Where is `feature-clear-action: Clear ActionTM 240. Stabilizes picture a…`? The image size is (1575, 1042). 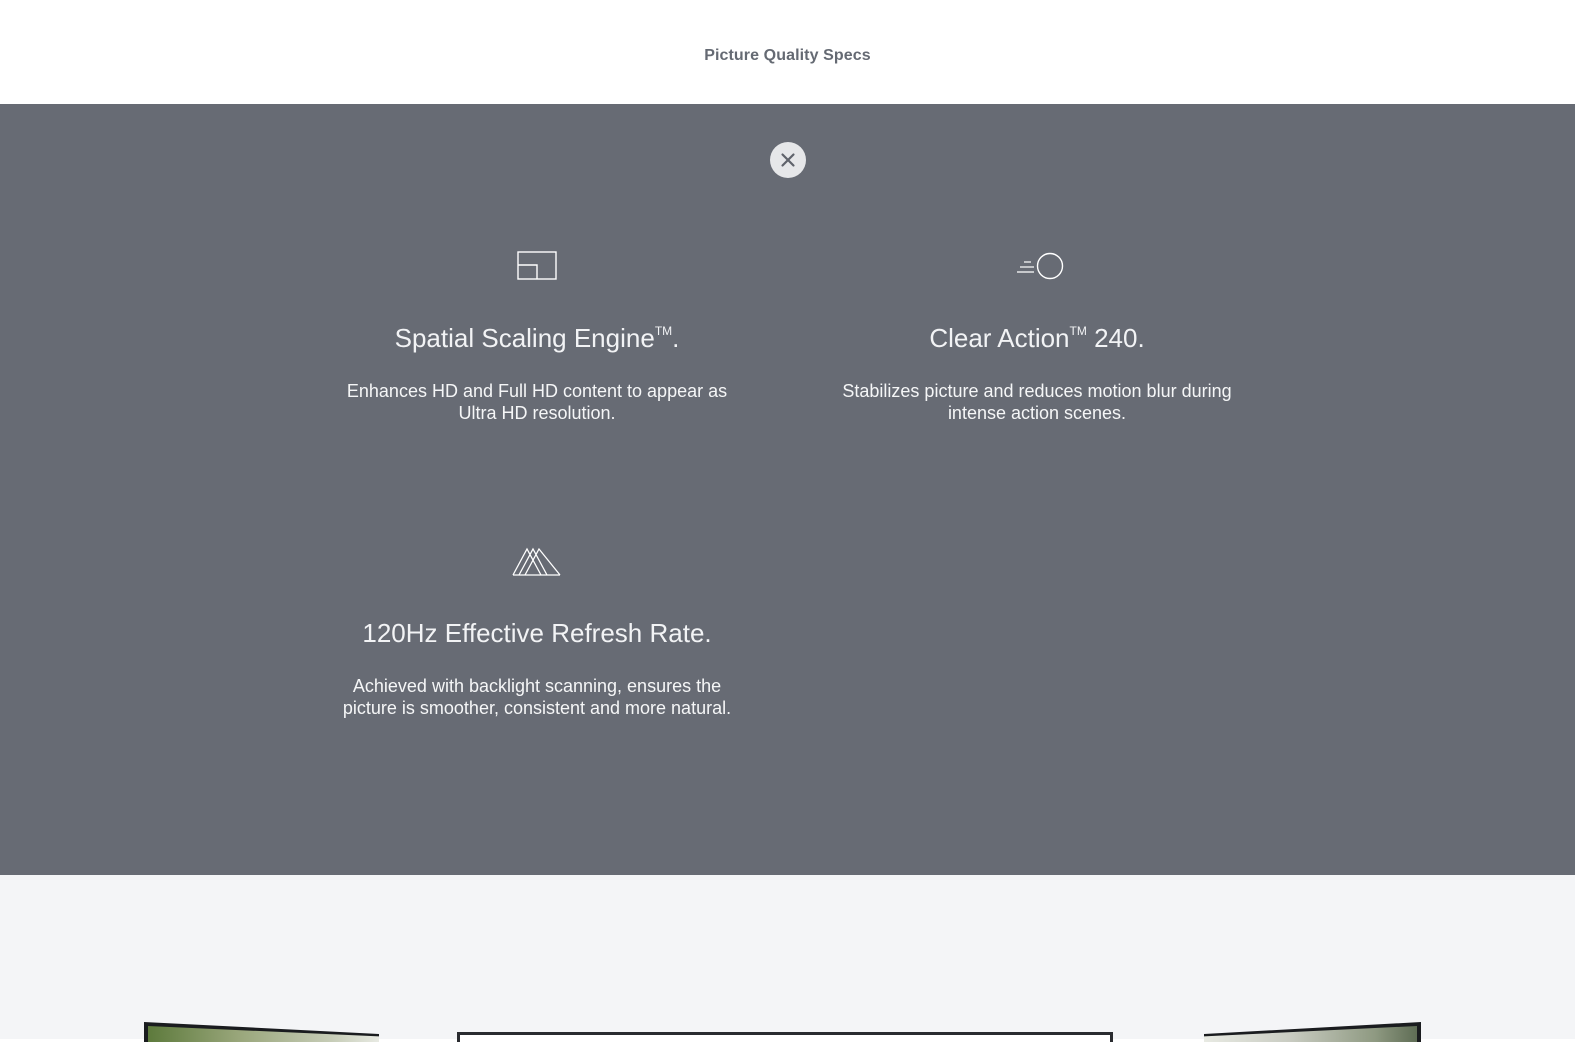
feature-clear-action: Clear ActionTM 240. Stabilizes picture a… is located at coordinates (1037, 336).